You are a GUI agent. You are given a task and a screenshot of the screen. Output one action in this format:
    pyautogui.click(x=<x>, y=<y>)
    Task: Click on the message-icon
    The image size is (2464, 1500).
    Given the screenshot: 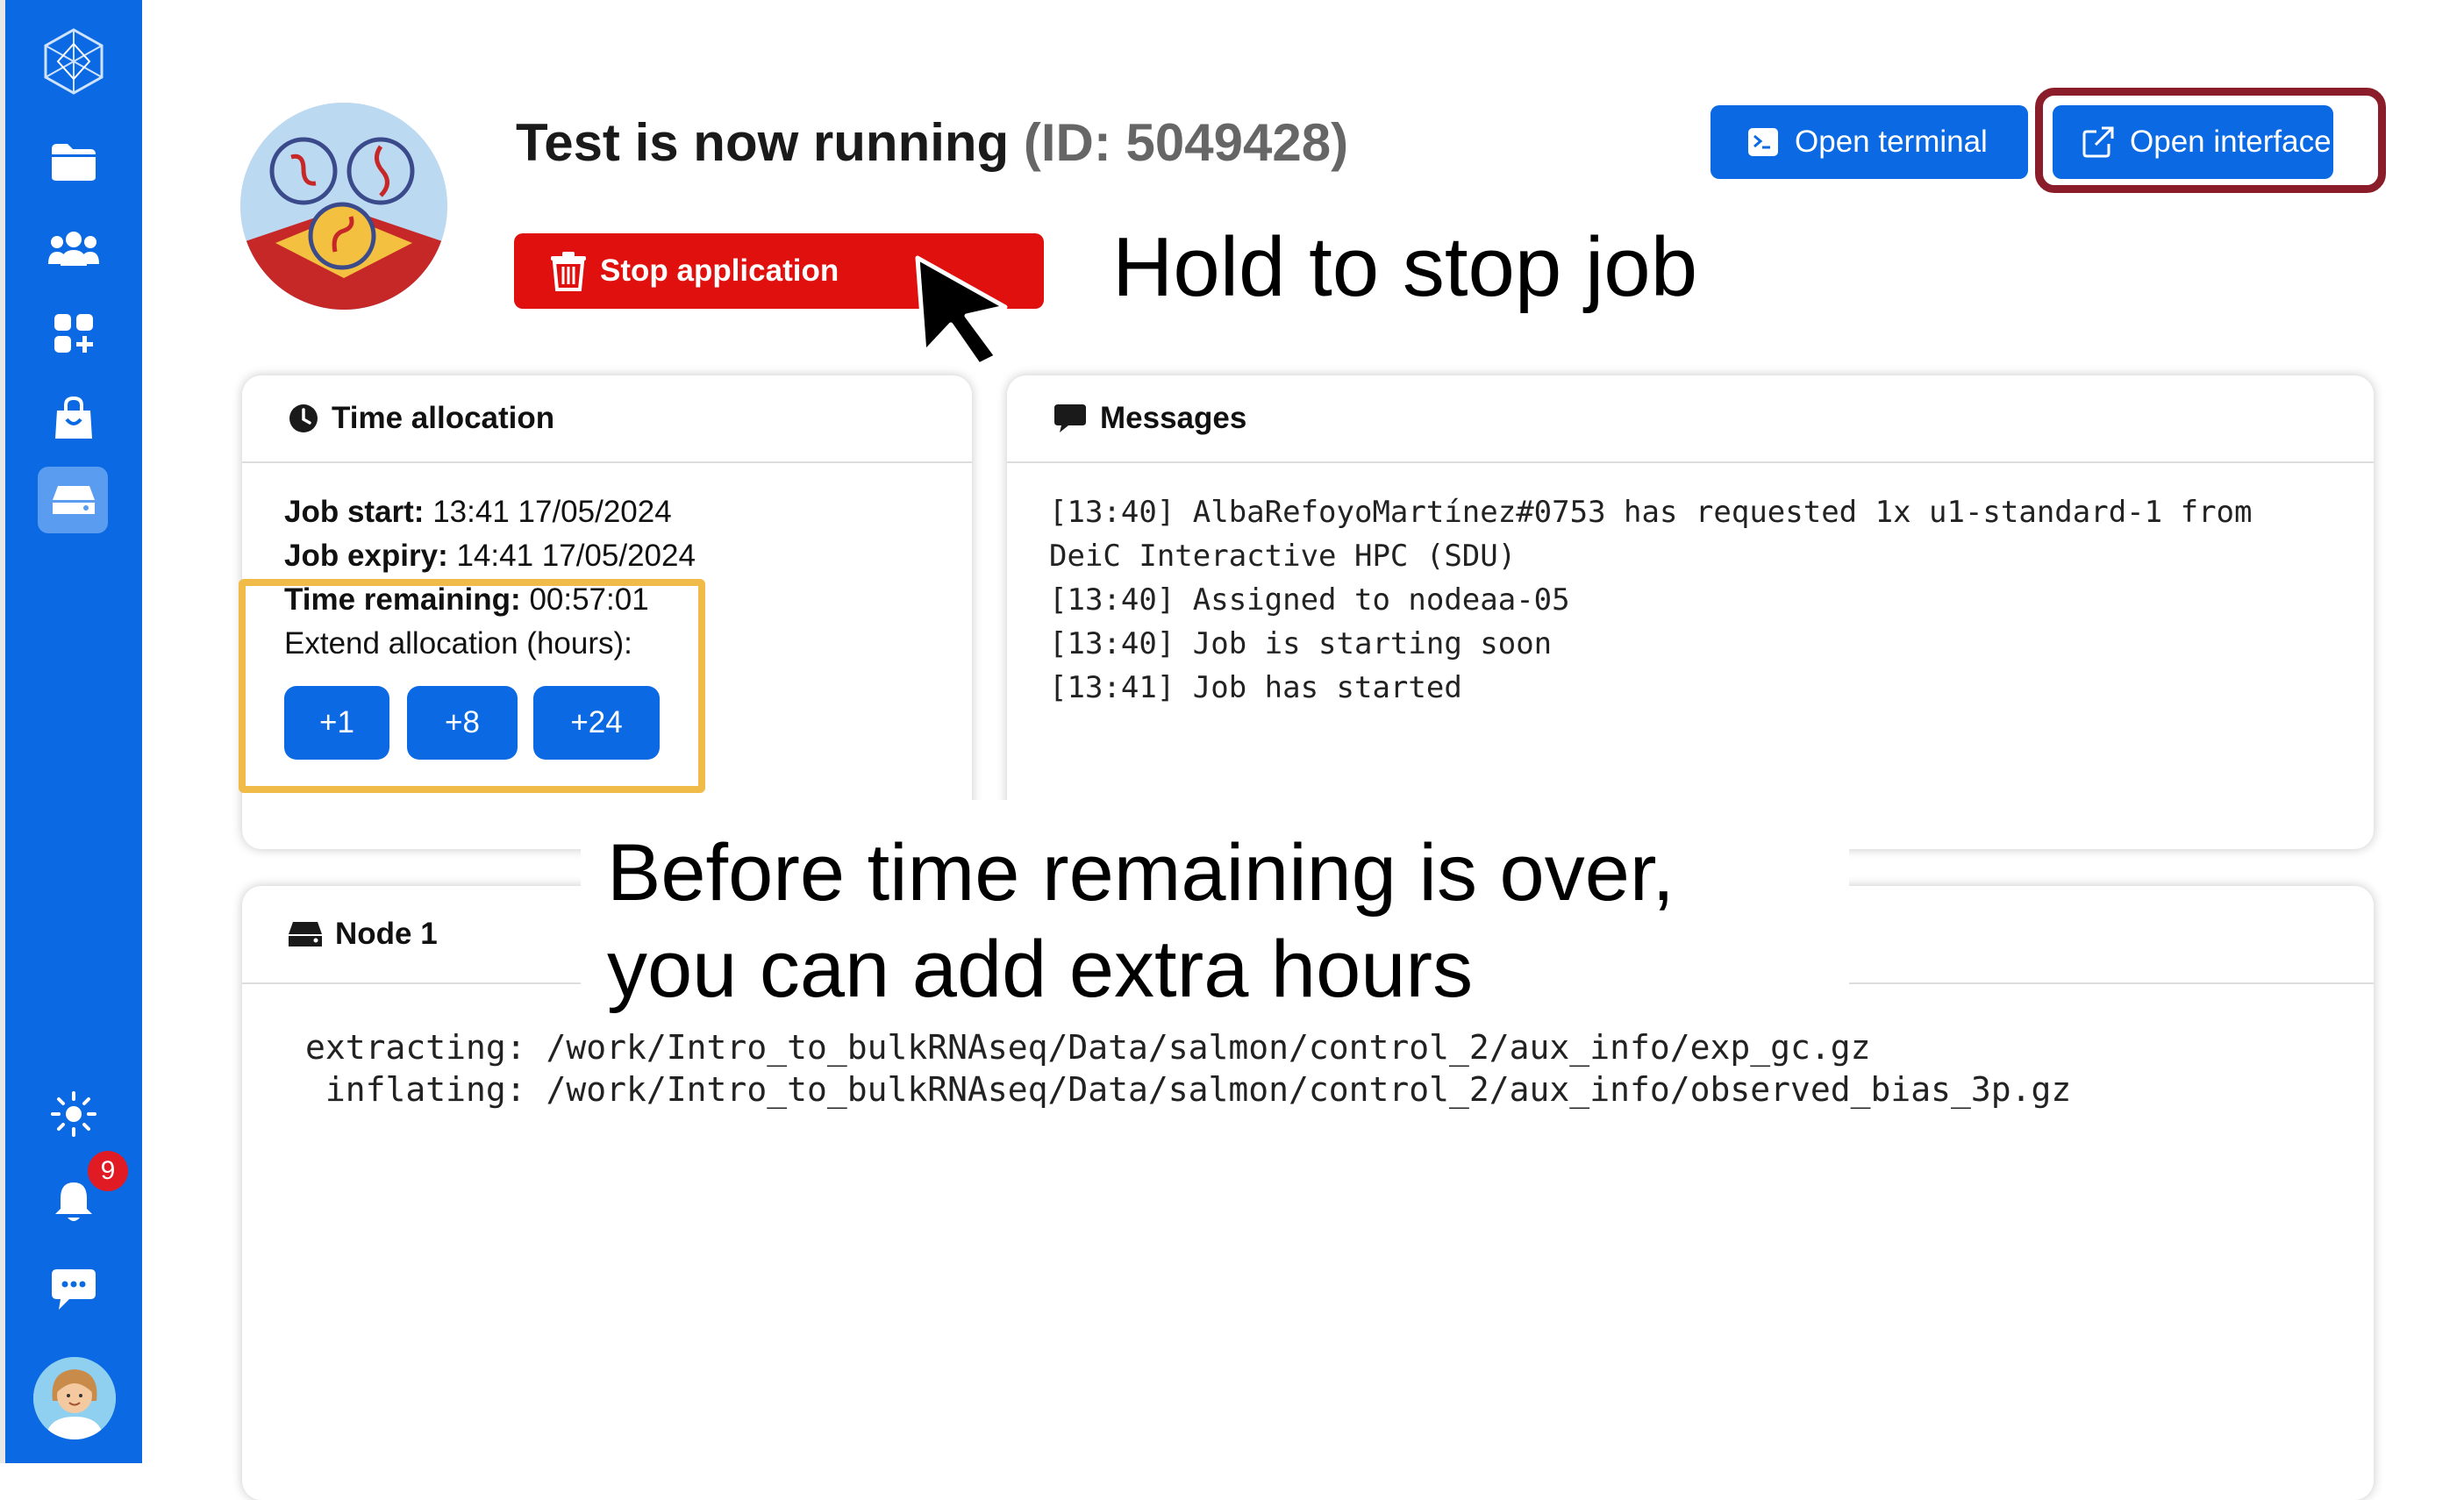 What is the action you would take?
    pyautogui.click(x=1070, y=418)
    